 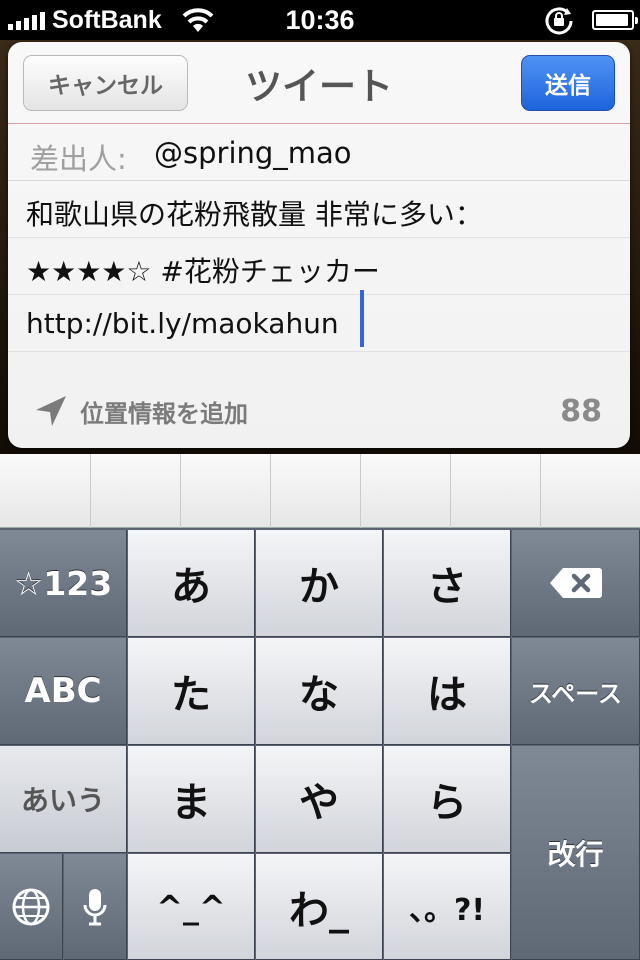 I want to click on tweet-text: http://bit.ly/maokahun, so click(x=182, y=323).